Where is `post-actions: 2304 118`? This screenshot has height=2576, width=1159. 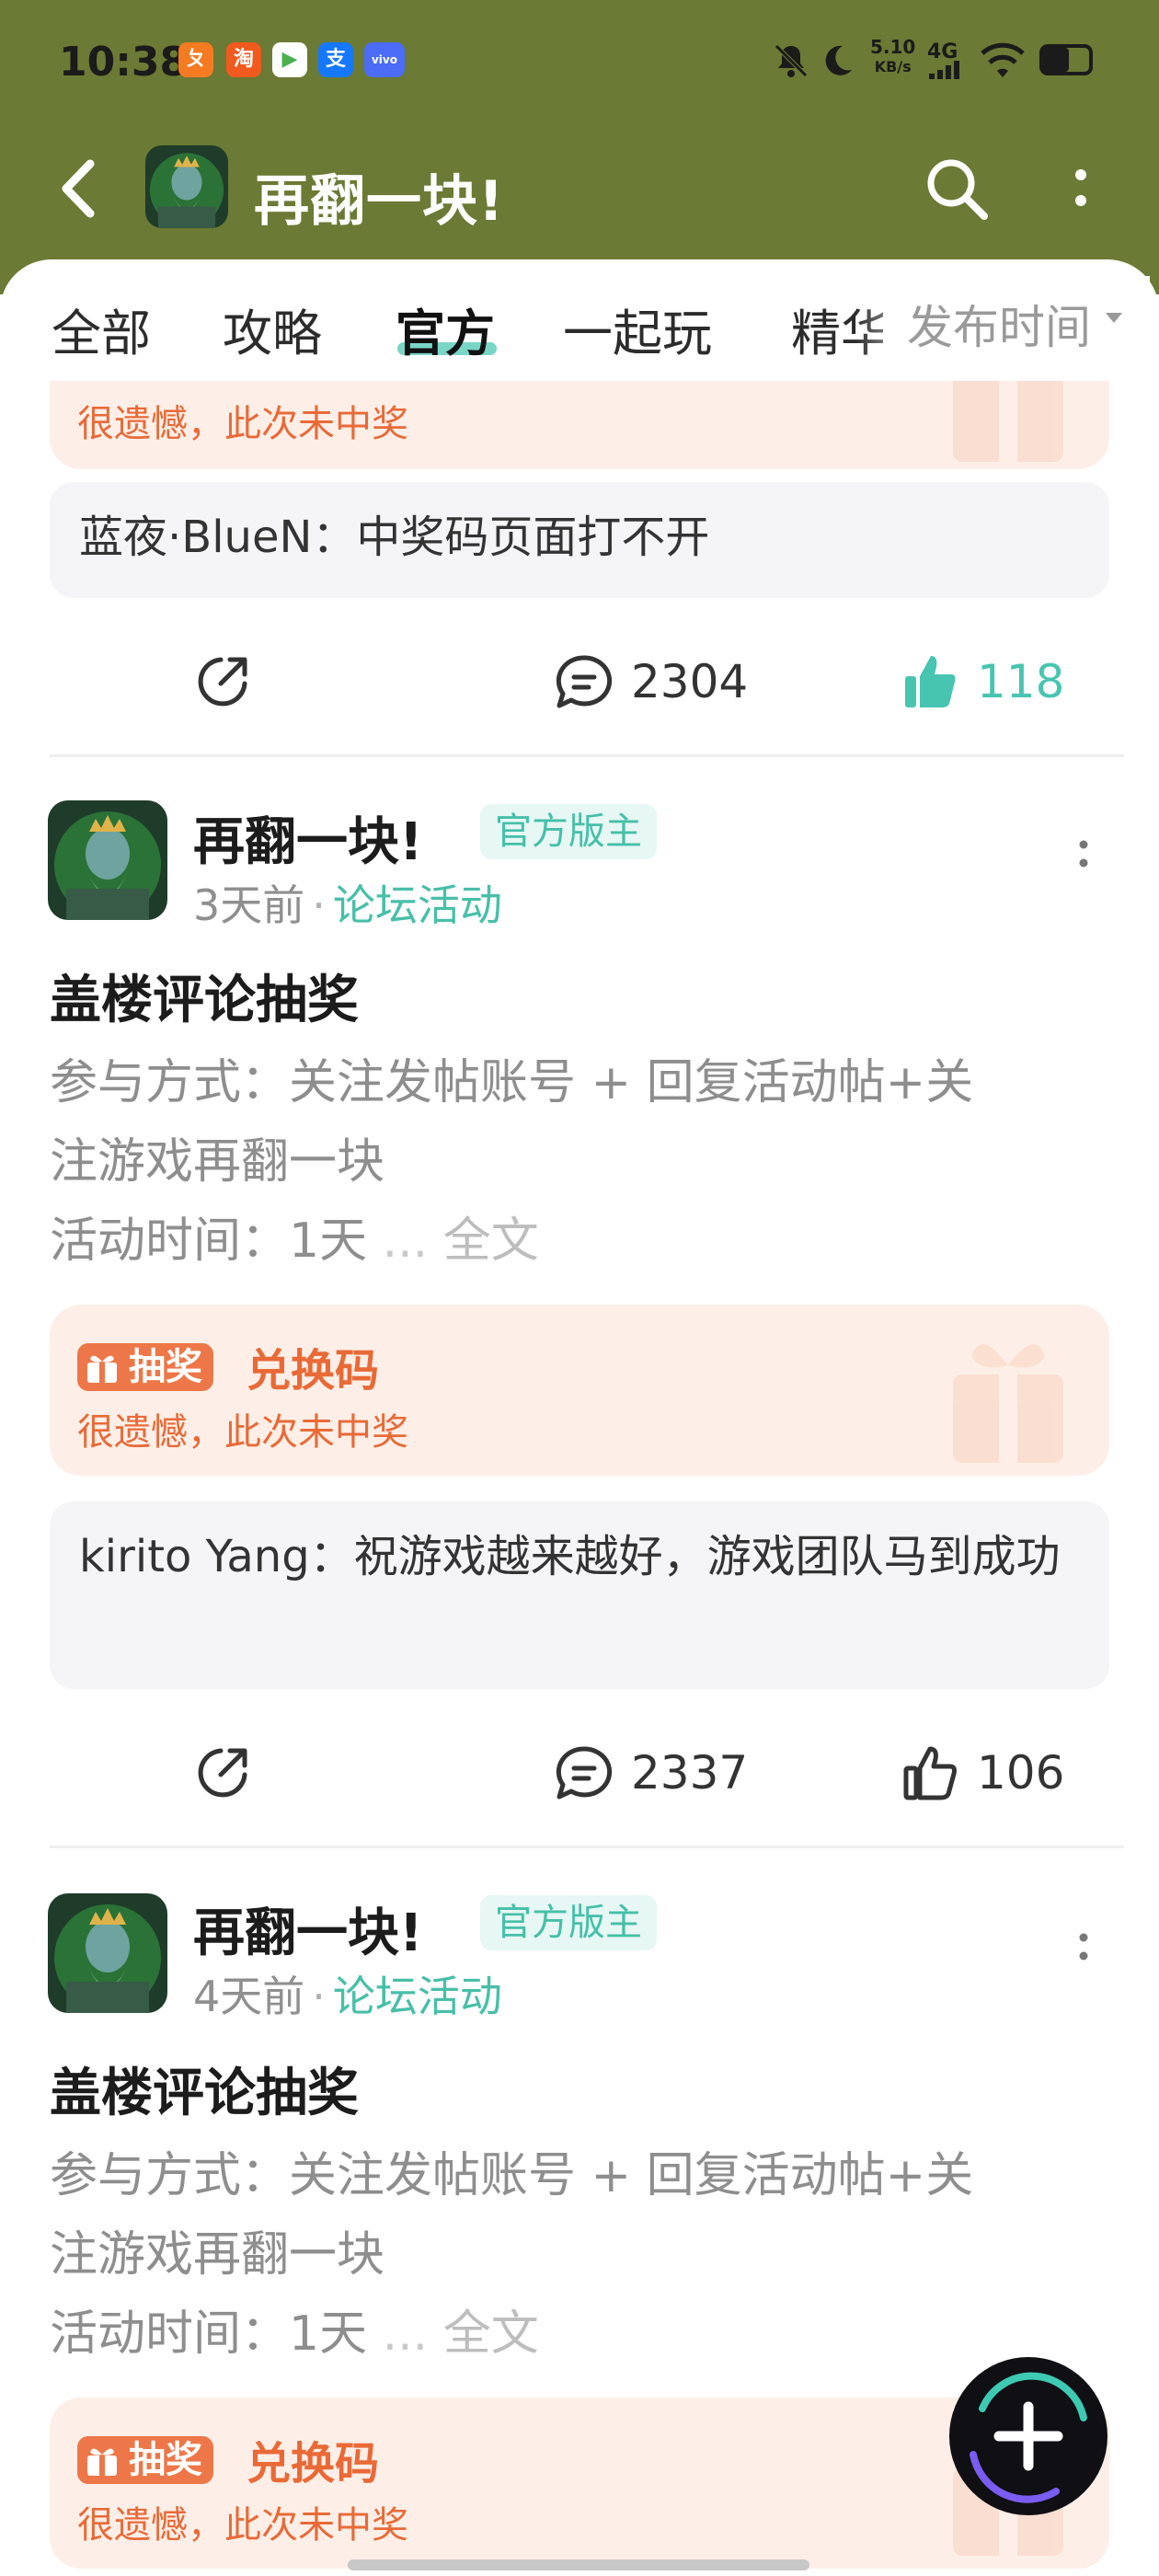 post-actions: 2304 118 is located at coordinates (579, 681).